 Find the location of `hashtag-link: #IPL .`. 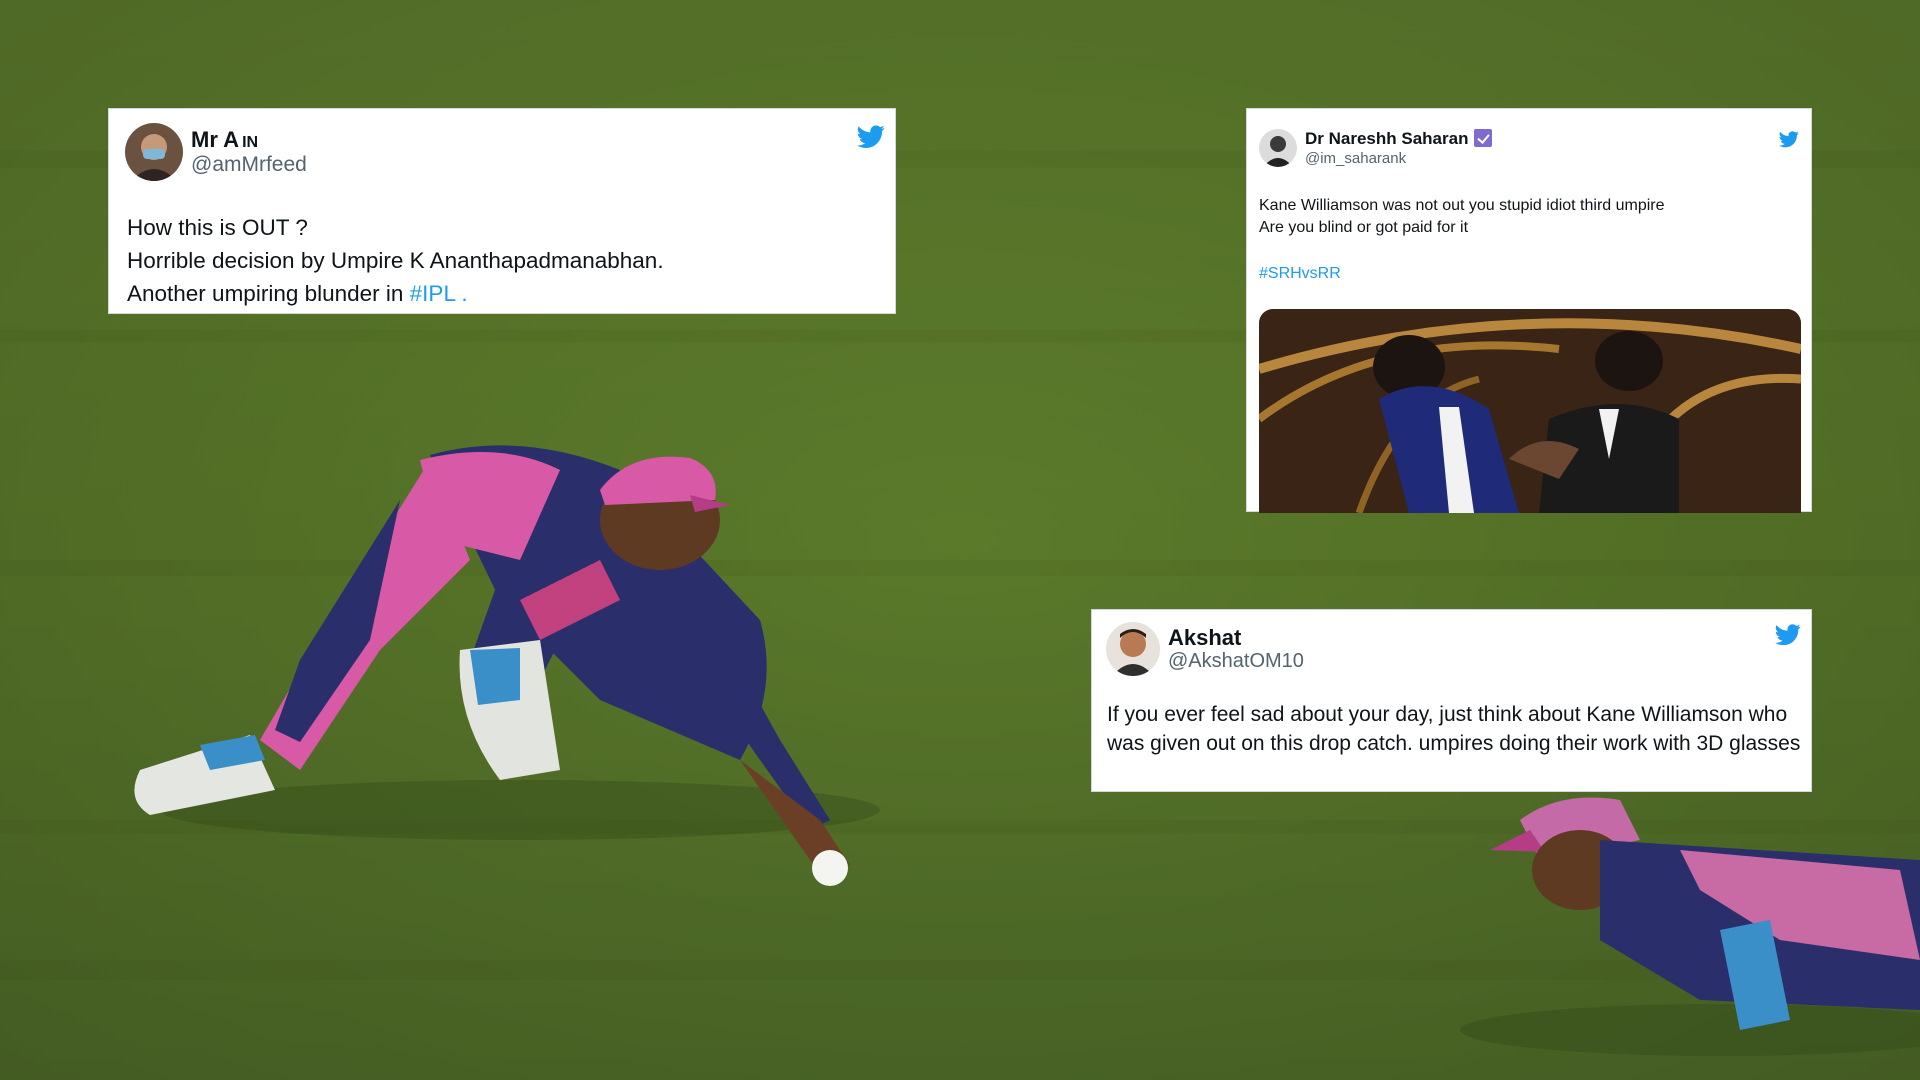

hashtag-link: #IPL . is located at coordinates (439, 293).